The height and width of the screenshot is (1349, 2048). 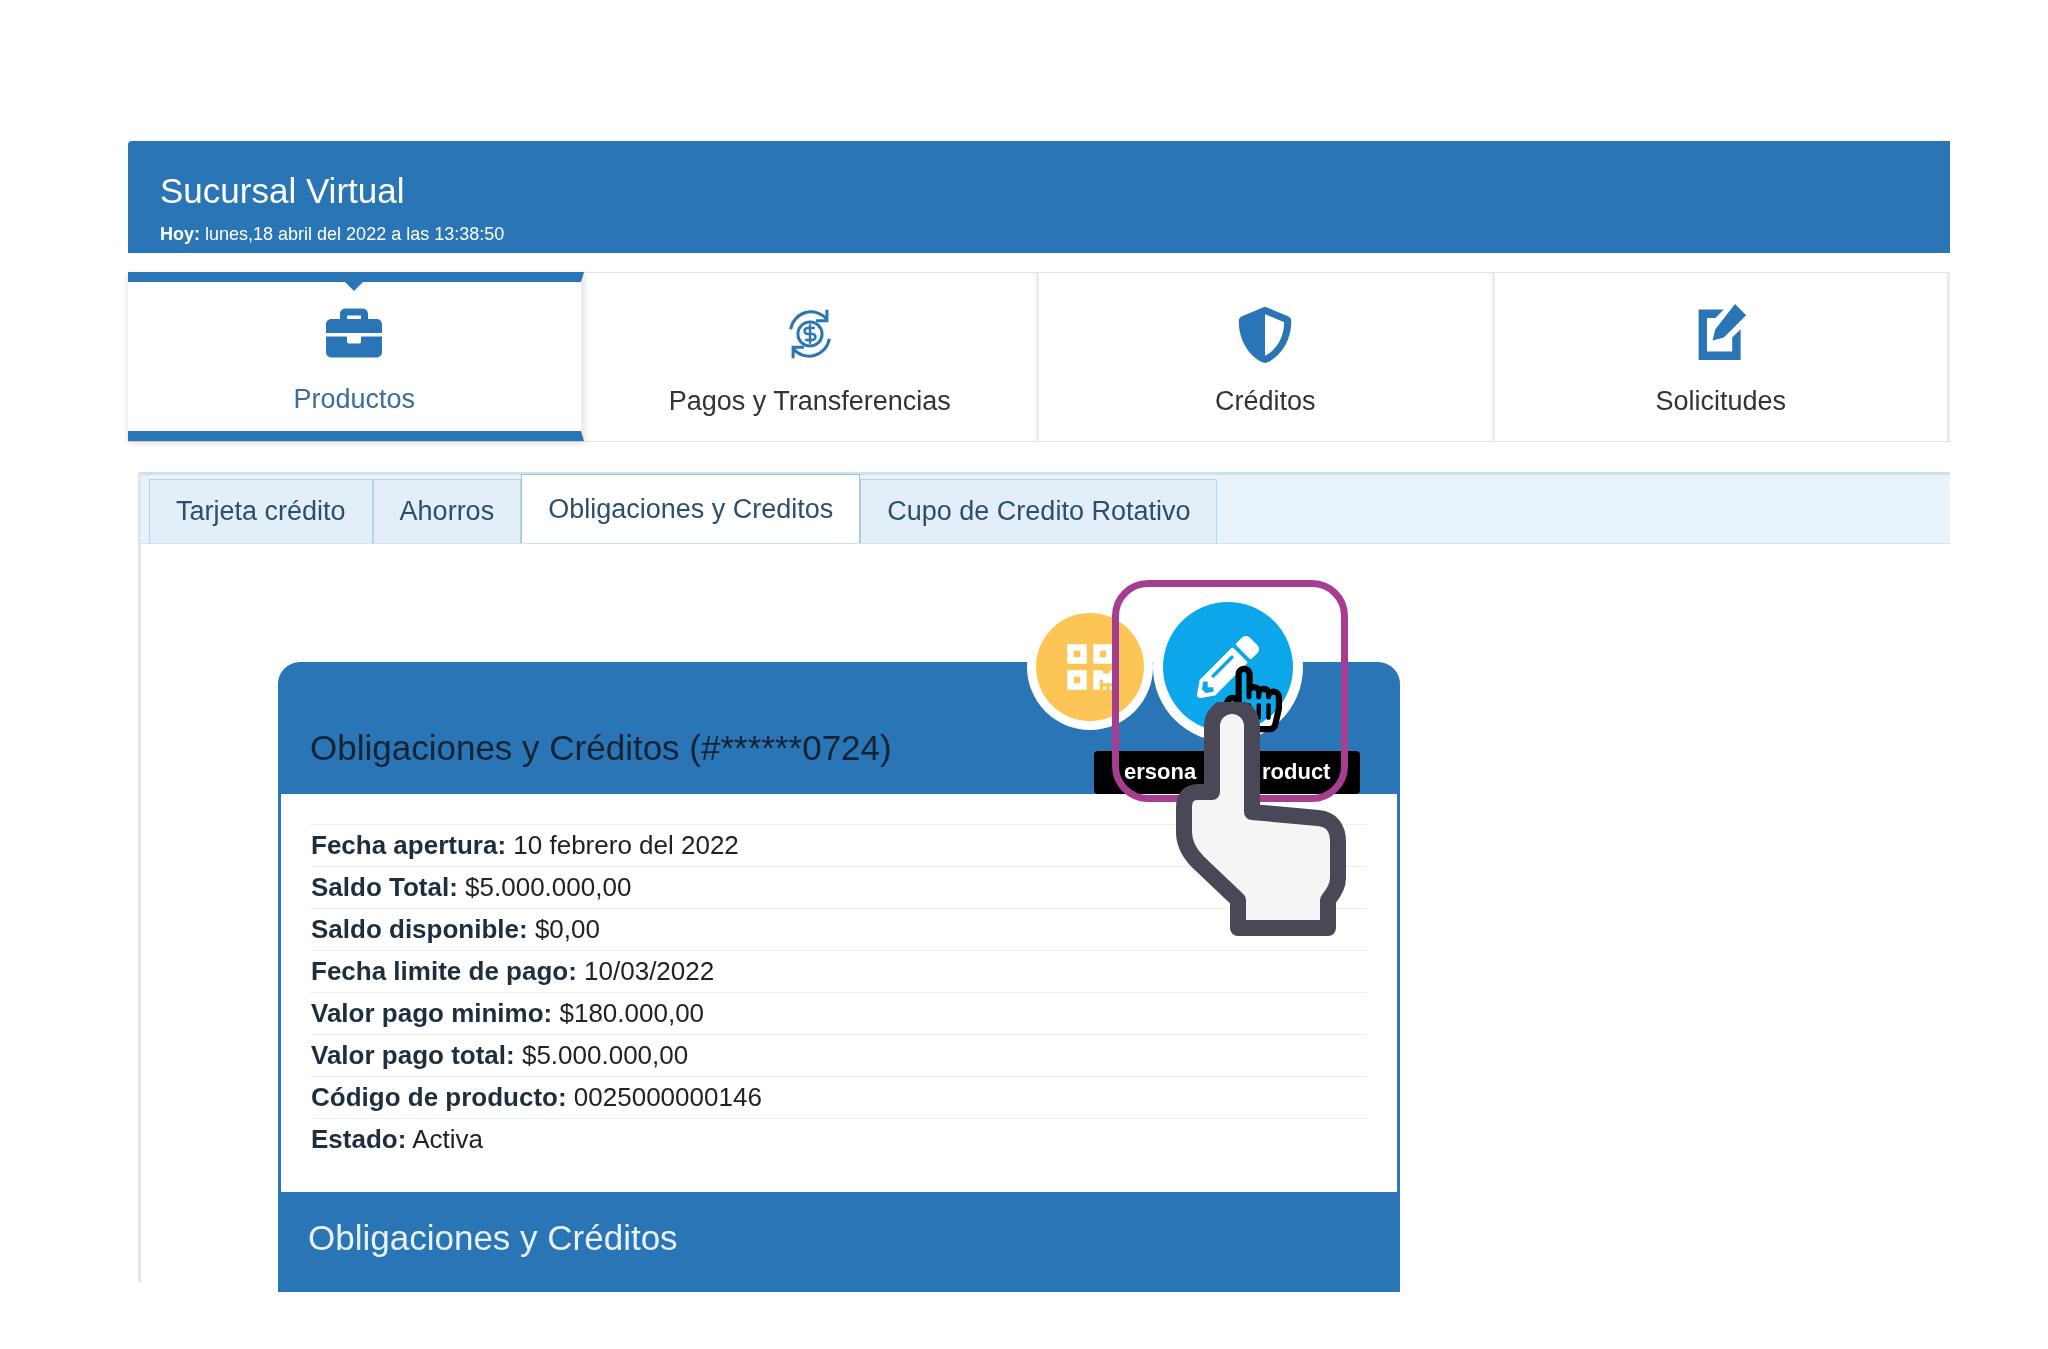 What do you see at coordinates (691, 508) in the screenshot?
I see `product-tab: Obligaciones y Creditos` at bounding box center [691, 508].